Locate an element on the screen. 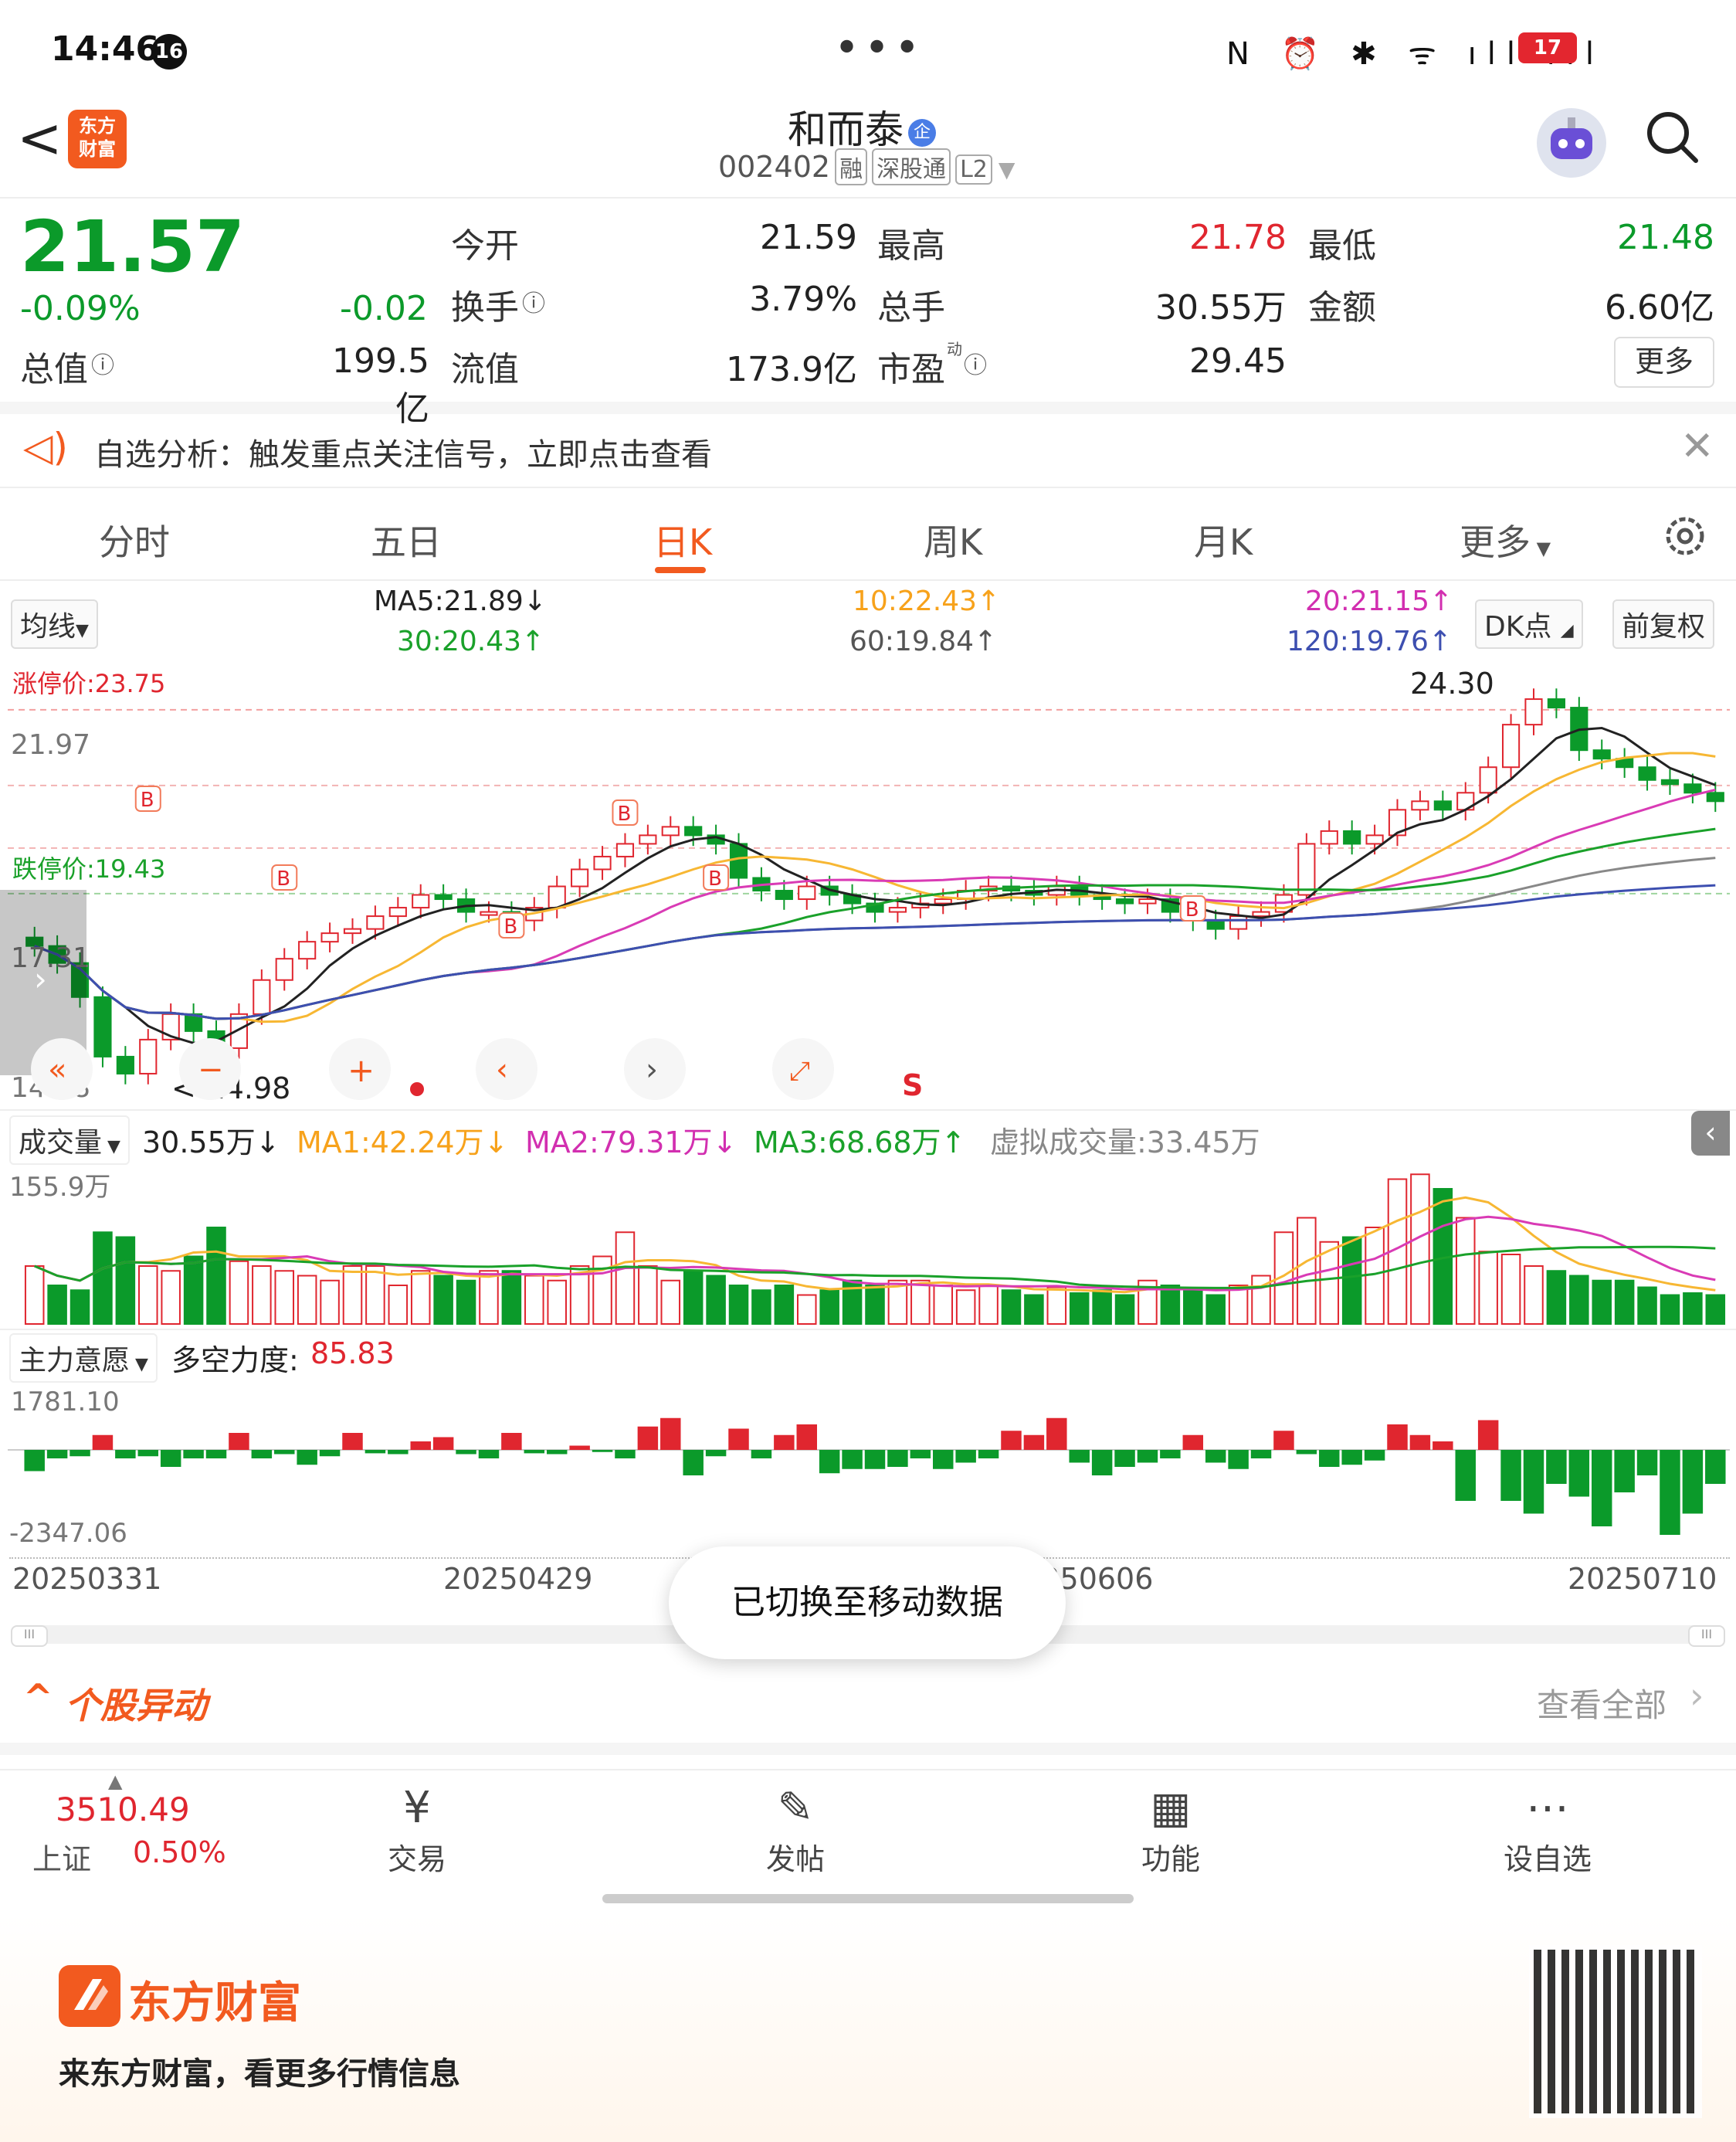 The width and height of the screenshot is (1736, 2142). value-amount: 6.60亿 is located at coordinates (1659, 308).